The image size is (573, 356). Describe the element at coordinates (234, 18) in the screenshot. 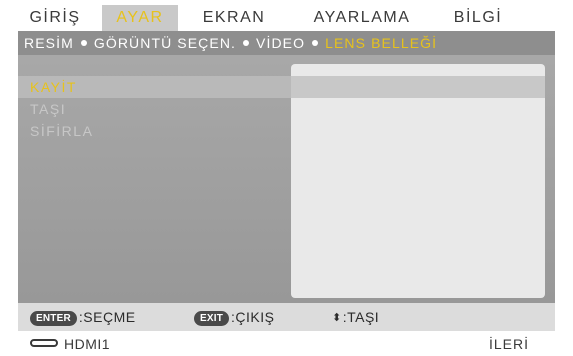

I see `tab-ekran: EKRAN` at that location.